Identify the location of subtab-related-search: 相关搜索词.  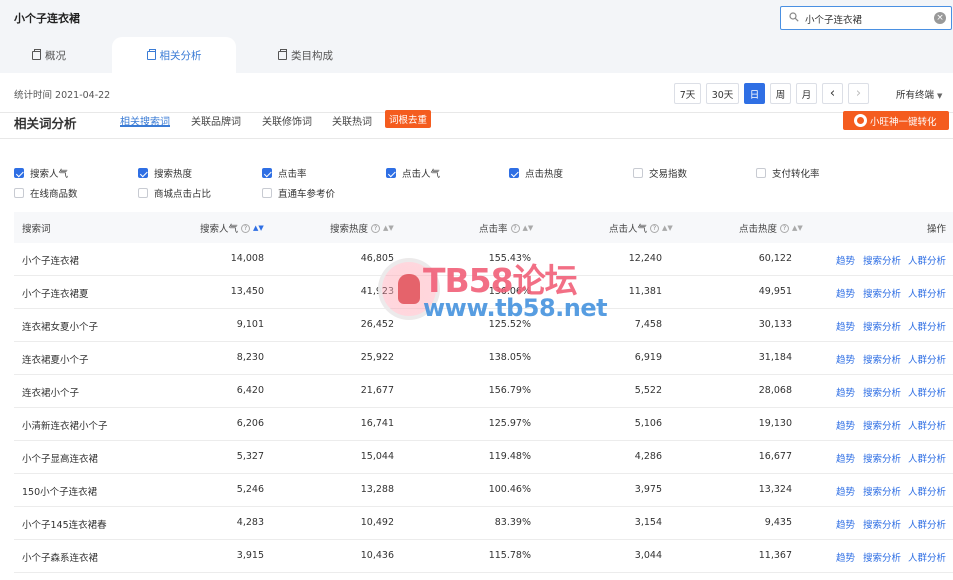
(145, 120).